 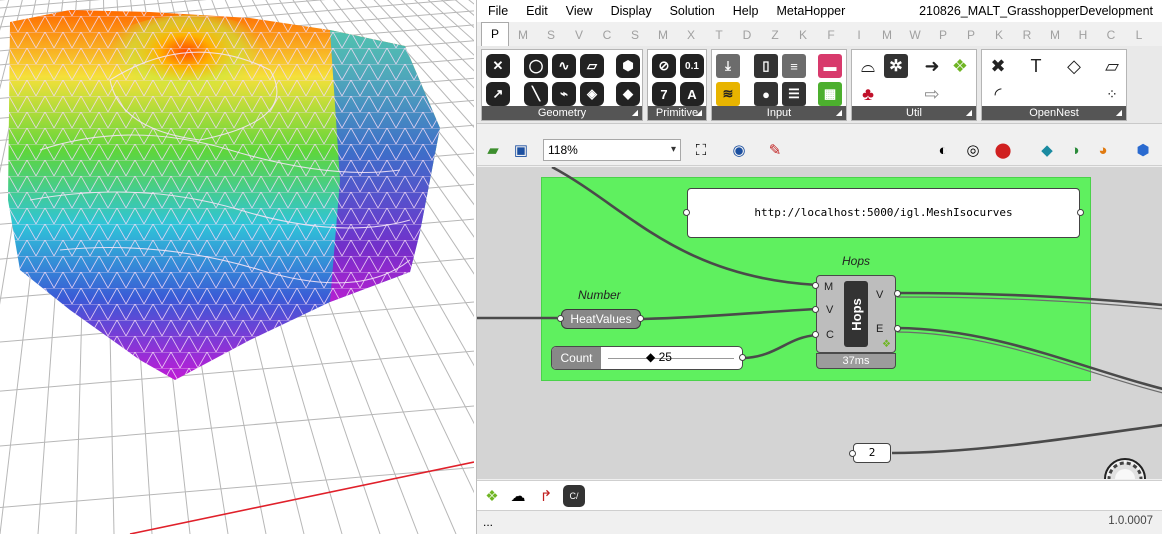 I want to click on preview-eye-icon: ◉, so click(x=739, y=150).